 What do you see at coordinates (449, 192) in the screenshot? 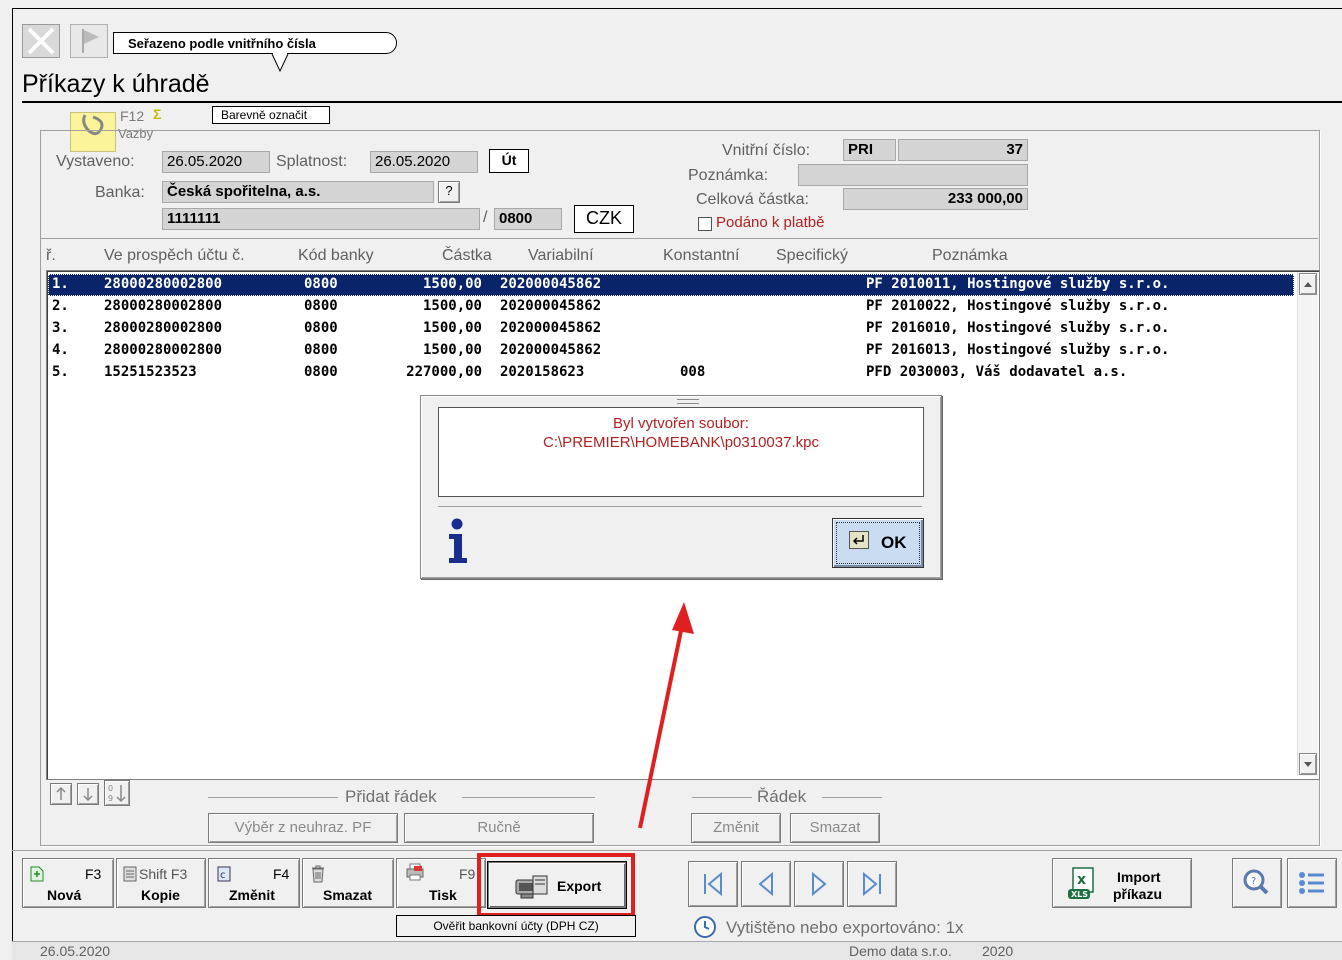
I see `banka-lookup-button: ?` at bounding box center [449, 192].